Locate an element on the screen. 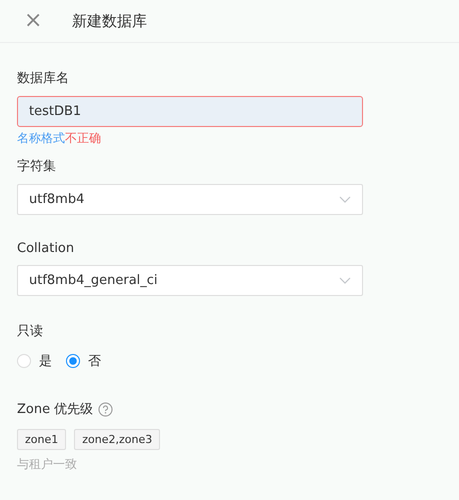 The width and height of the screenshot is (459, 500). field-label: 只读 is located at coordinates (30, 331).